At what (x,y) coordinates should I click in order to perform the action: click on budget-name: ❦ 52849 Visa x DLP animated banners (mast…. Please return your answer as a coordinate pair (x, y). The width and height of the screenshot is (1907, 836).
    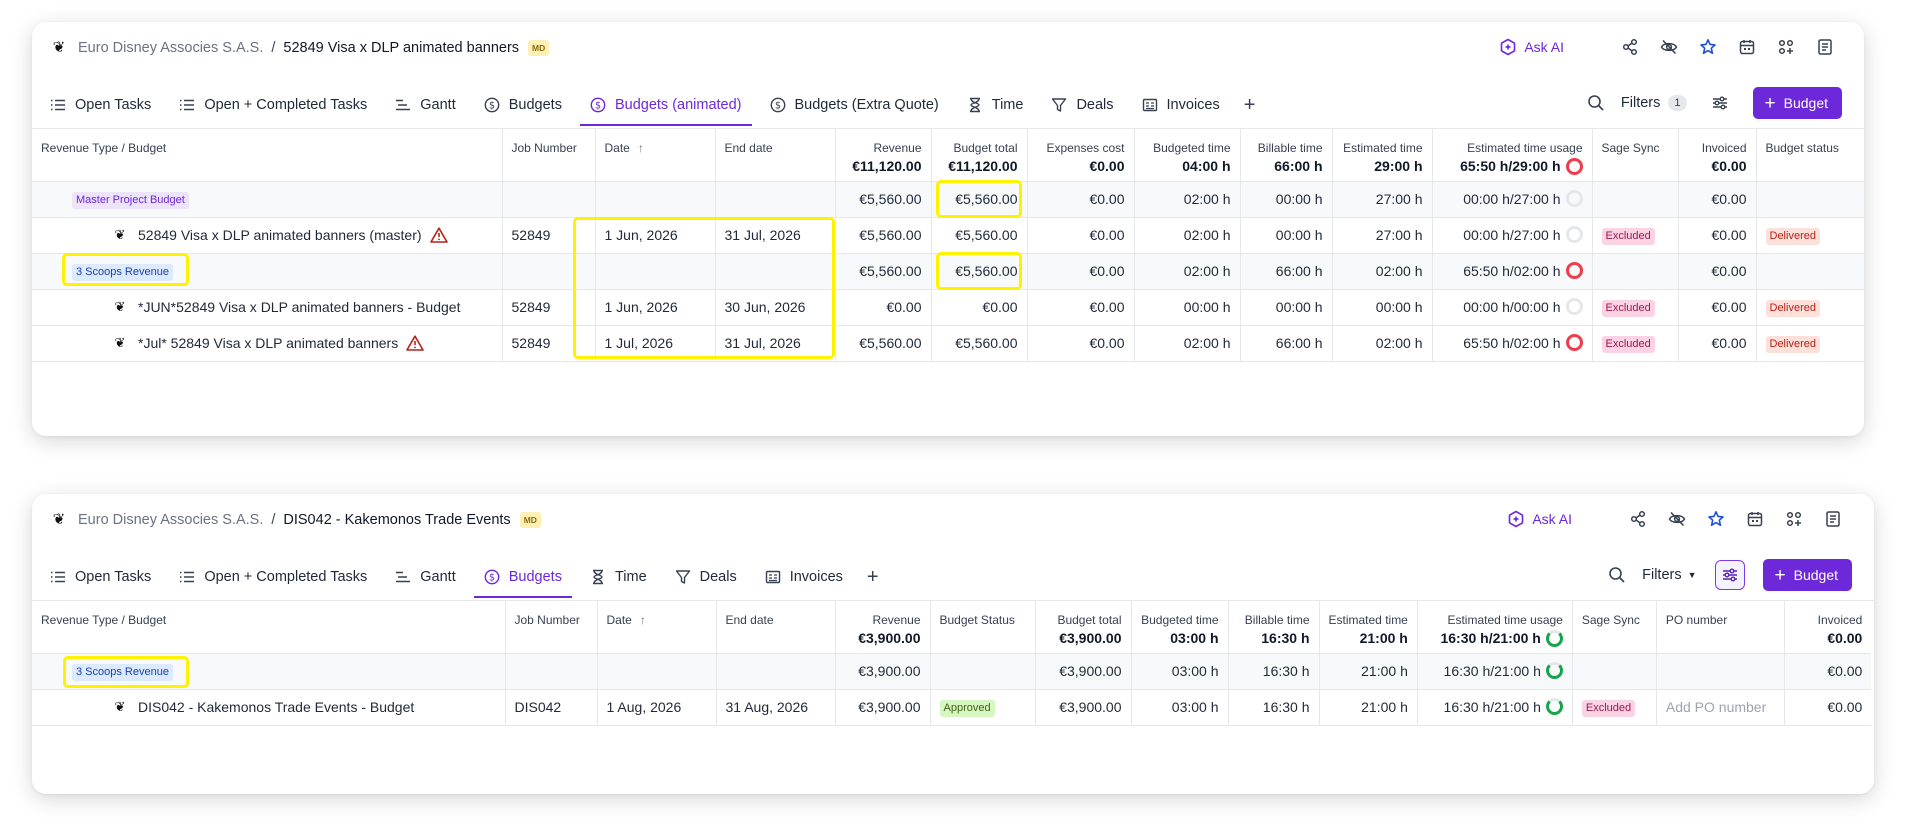
    Looking at the image, I should click on (267, 235).